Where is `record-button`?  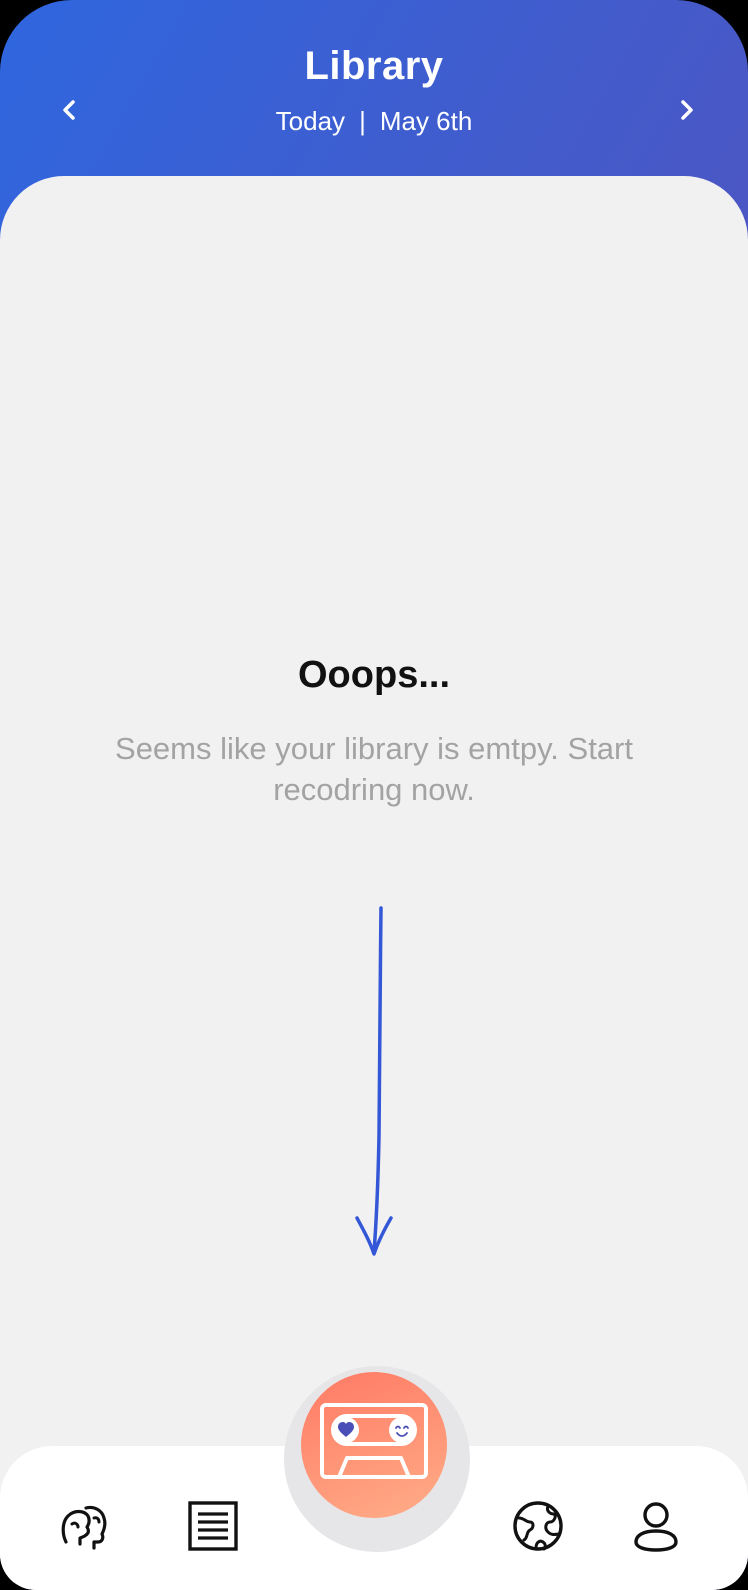 record-button is located at coordinates (374, 1445).